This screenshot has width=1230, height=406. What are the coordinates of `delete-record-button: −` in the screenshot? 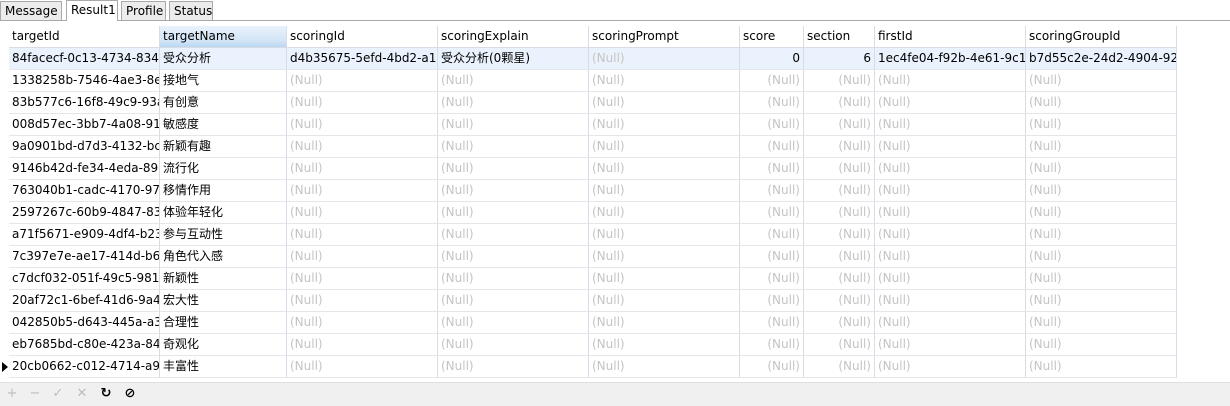 It's located at (35, 394).